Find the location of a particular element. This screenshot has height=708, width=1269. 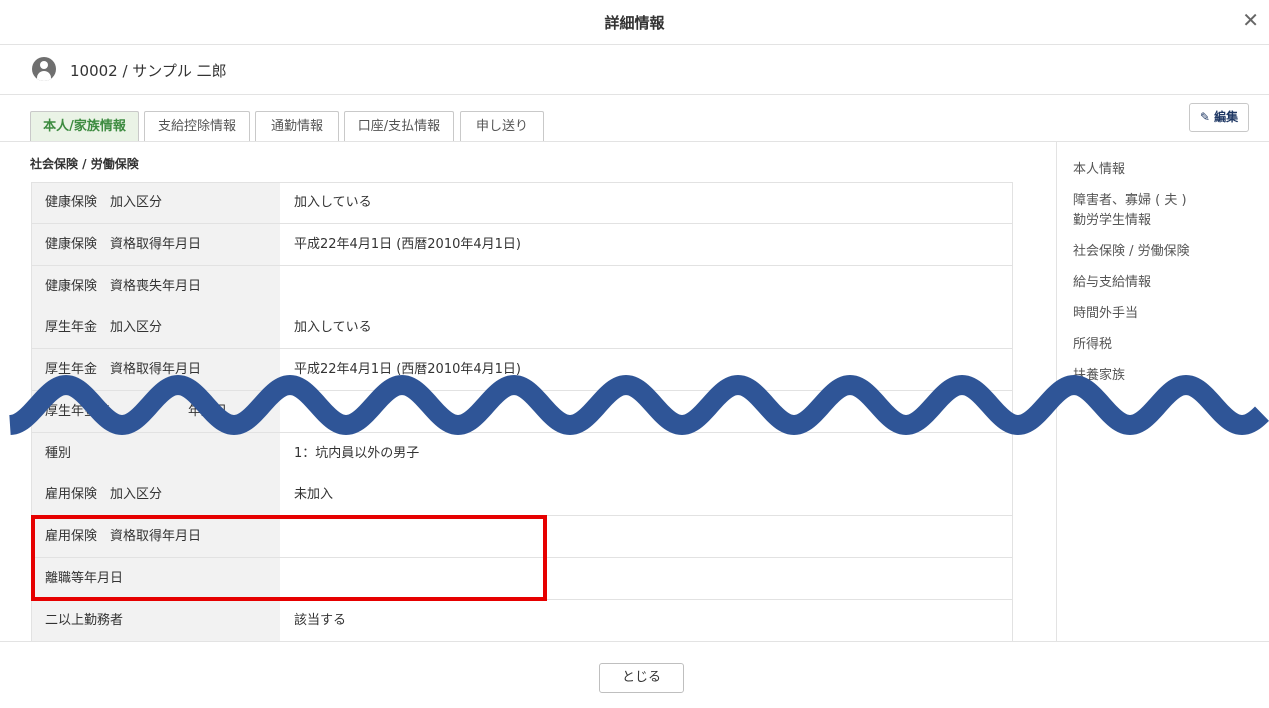

table-row: 離職等年月日 is located at coordinates (522, 579).